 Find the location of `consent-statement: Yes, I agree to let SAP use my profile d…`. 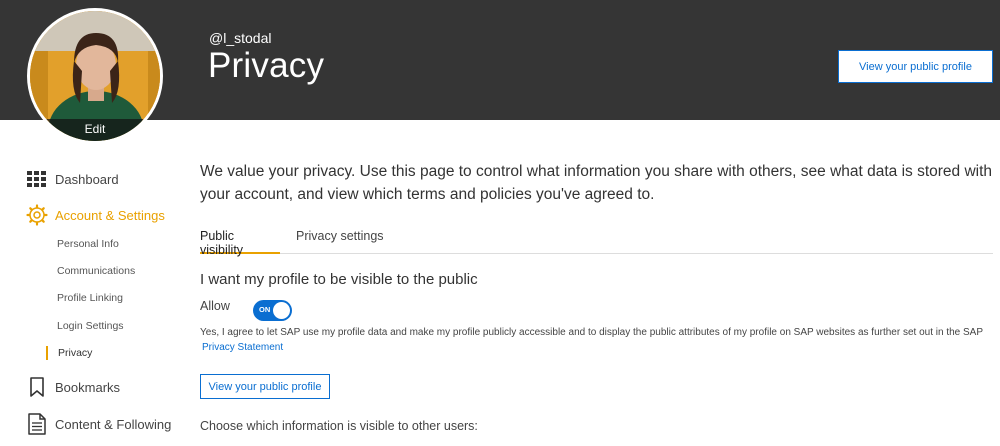

consent-statement: Yes, I agree to let SAP use my profile d… is located at coordinates (592, 332).